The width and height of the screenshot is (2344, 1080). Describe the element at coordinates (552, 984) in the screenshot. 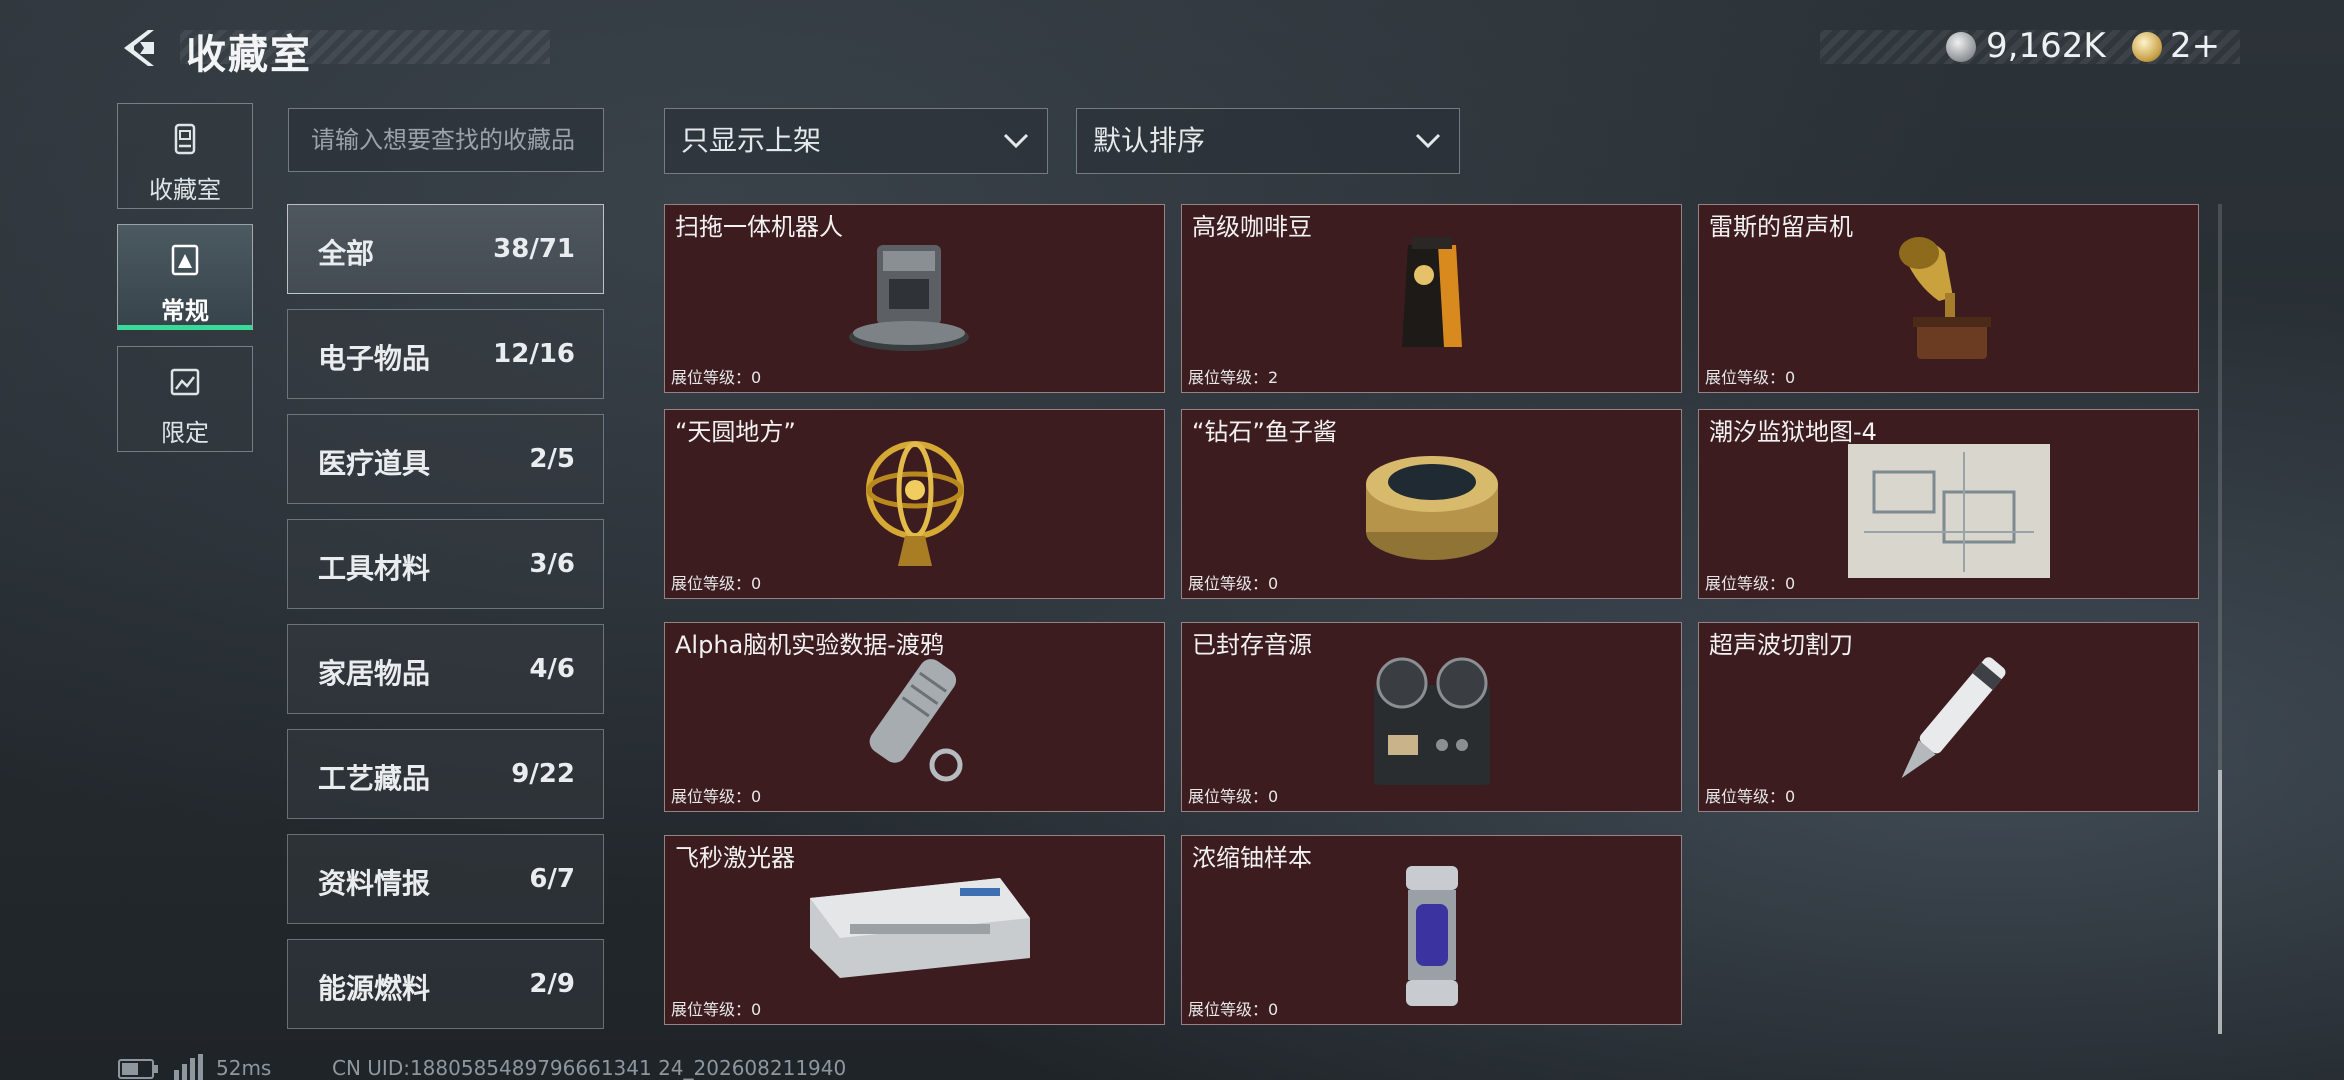

I see `category-count: 2/9` at that location.